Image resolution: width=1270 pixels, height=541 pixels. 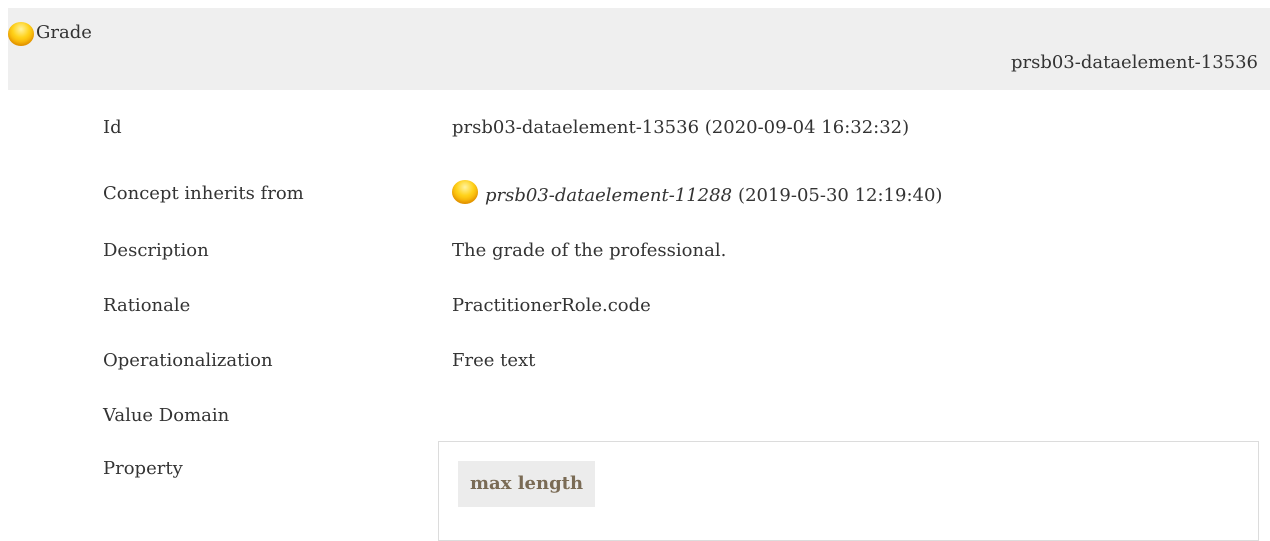 What do you see at coordinates (143, 468) in the screenshot?
I see `row-label-property: Property` at bounding box center [143, 468].